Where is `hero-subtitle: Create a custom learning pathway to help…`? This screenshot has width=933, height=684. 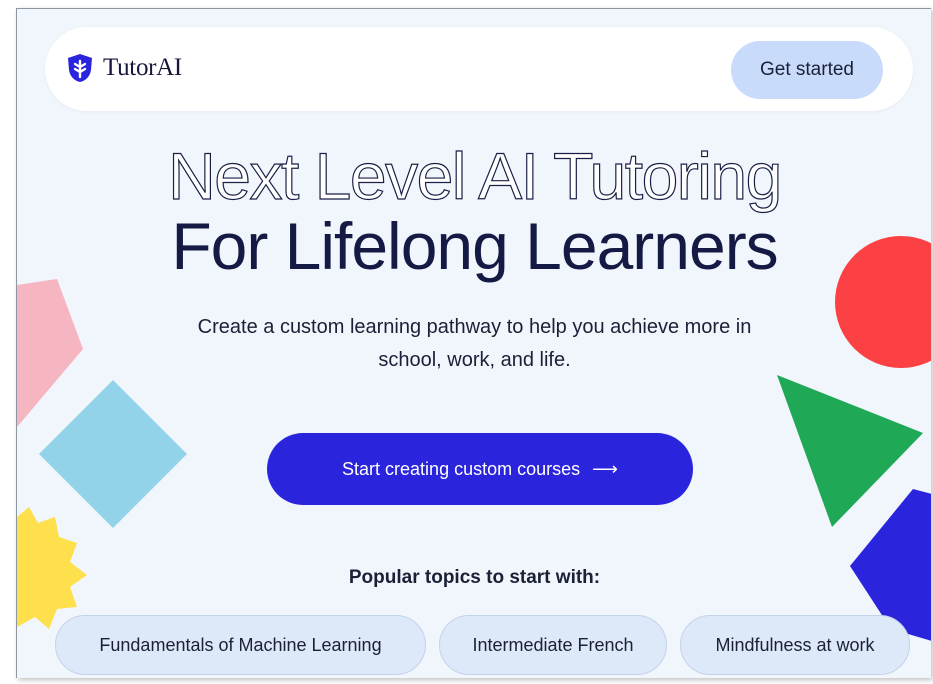 hero-subtitle: Create a custom learning pathway to help… is located at coordinates (474, 343).